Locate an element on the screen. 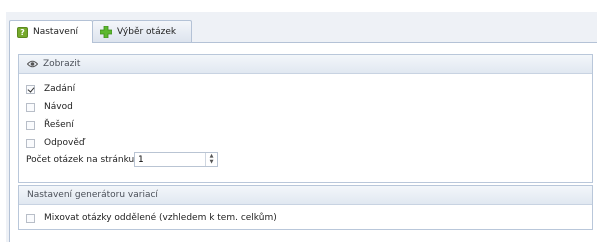  per-page-input is located at coordinates (170, 159).